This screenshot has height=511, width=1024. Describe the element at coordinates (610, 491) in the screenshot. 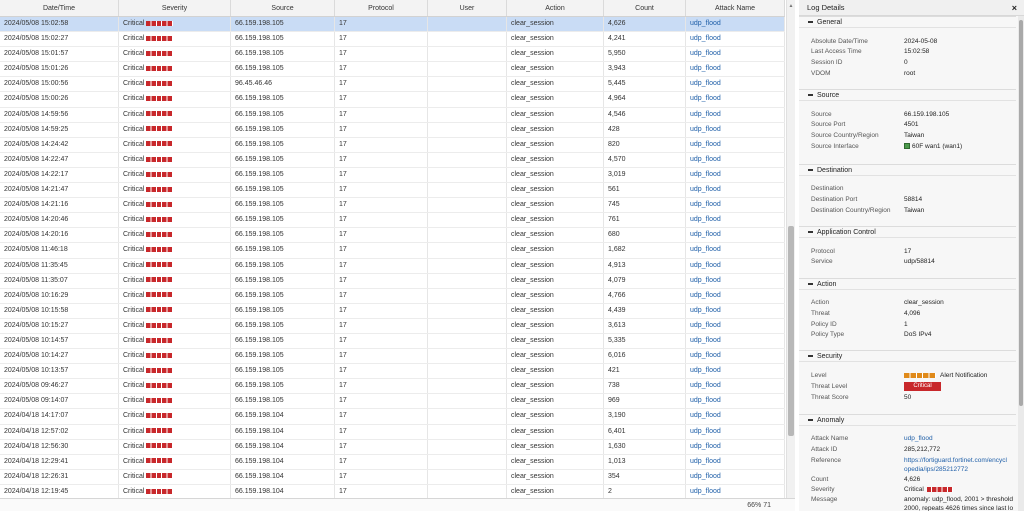

I see `cell-count-text: 2` at that location.